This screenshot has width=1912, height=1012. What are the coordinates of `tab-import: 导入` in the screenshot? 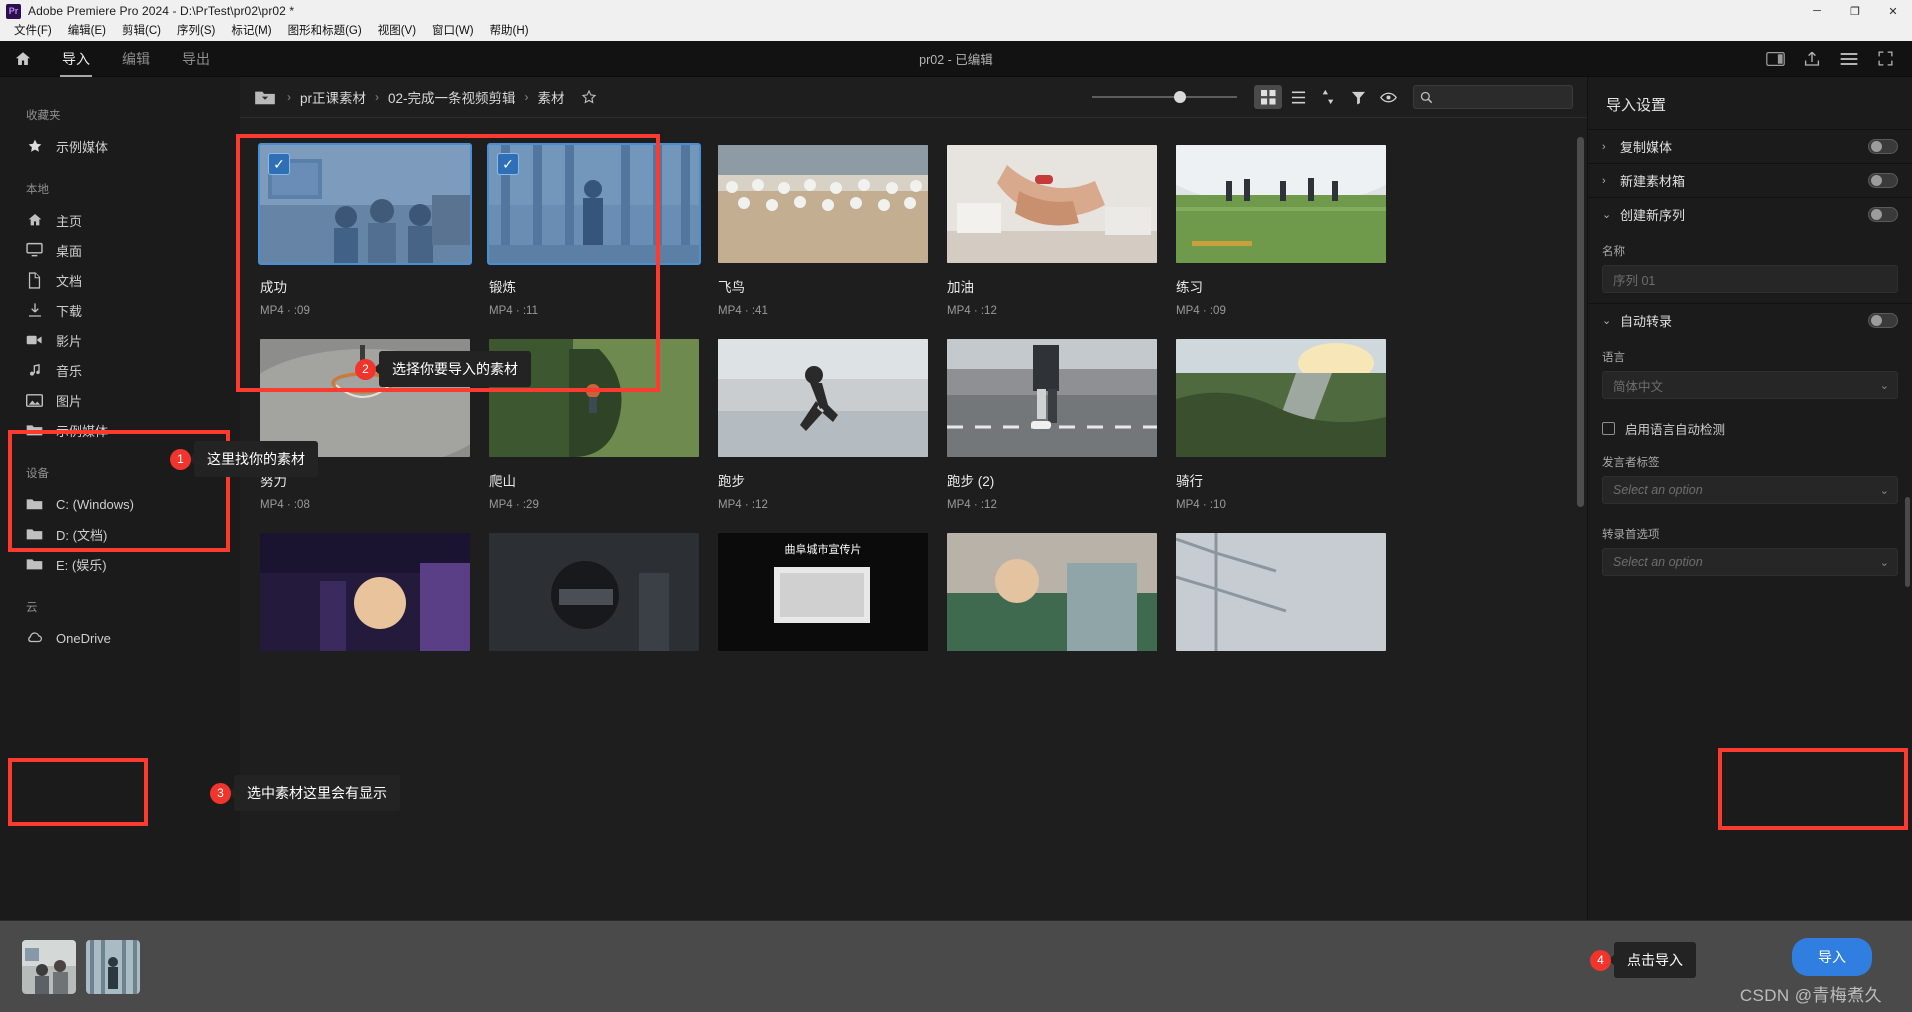 It's located at (76, 59).